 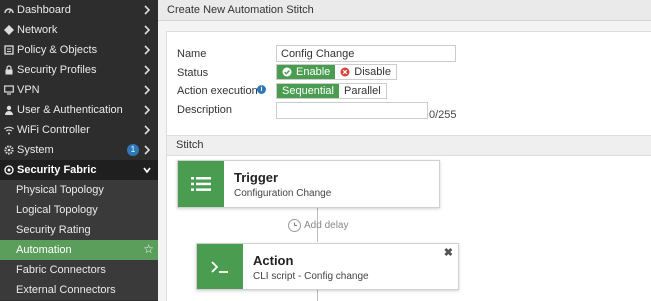 What do you see at coordinates (61, 270) in the screenshot?
I see `sidebar-item-label: Fabric Connectors` at bounding box center [61, 270].